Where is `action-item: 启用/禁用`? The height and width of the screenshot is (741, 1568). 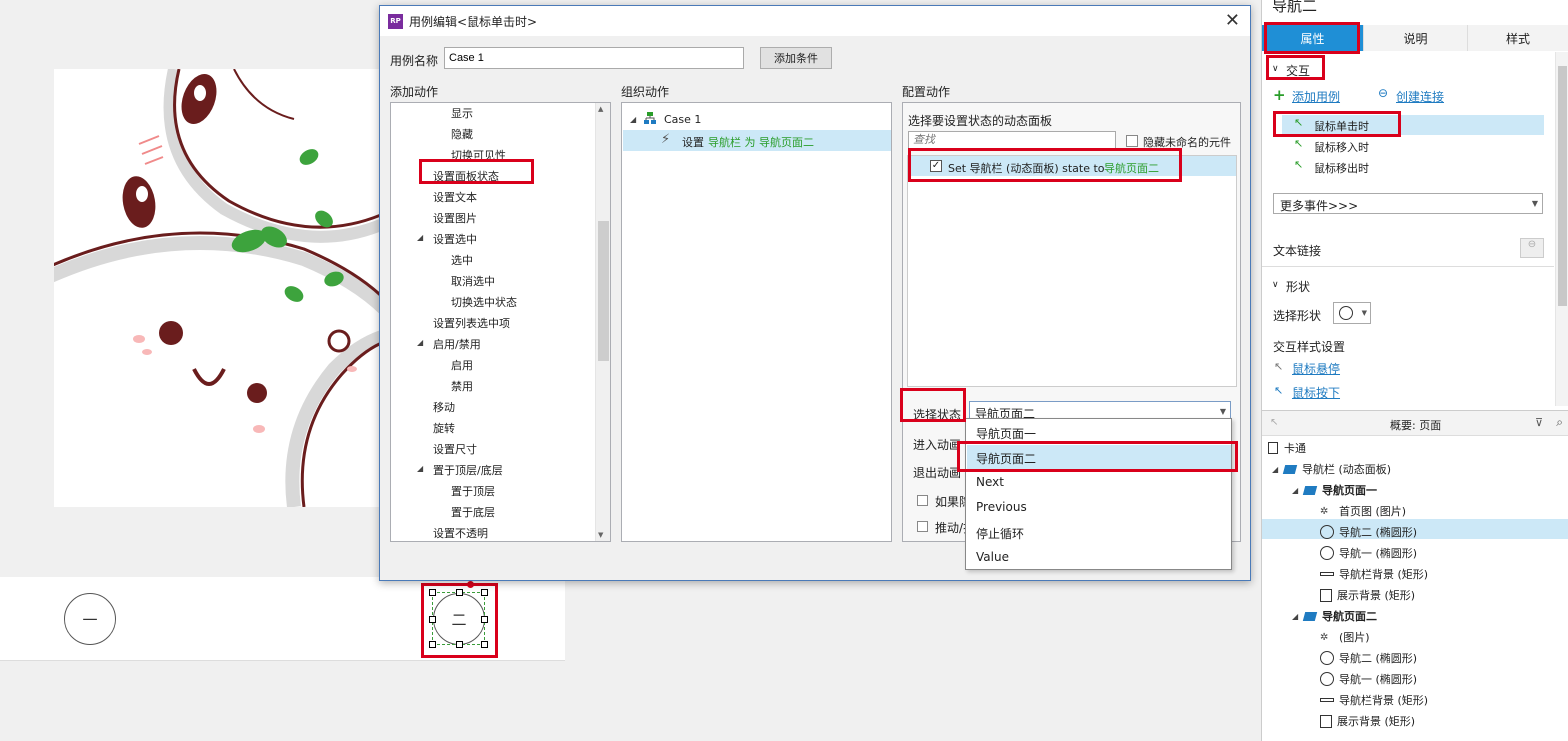
action-item: 启用/禁用 is located at coordinates (457, 344).